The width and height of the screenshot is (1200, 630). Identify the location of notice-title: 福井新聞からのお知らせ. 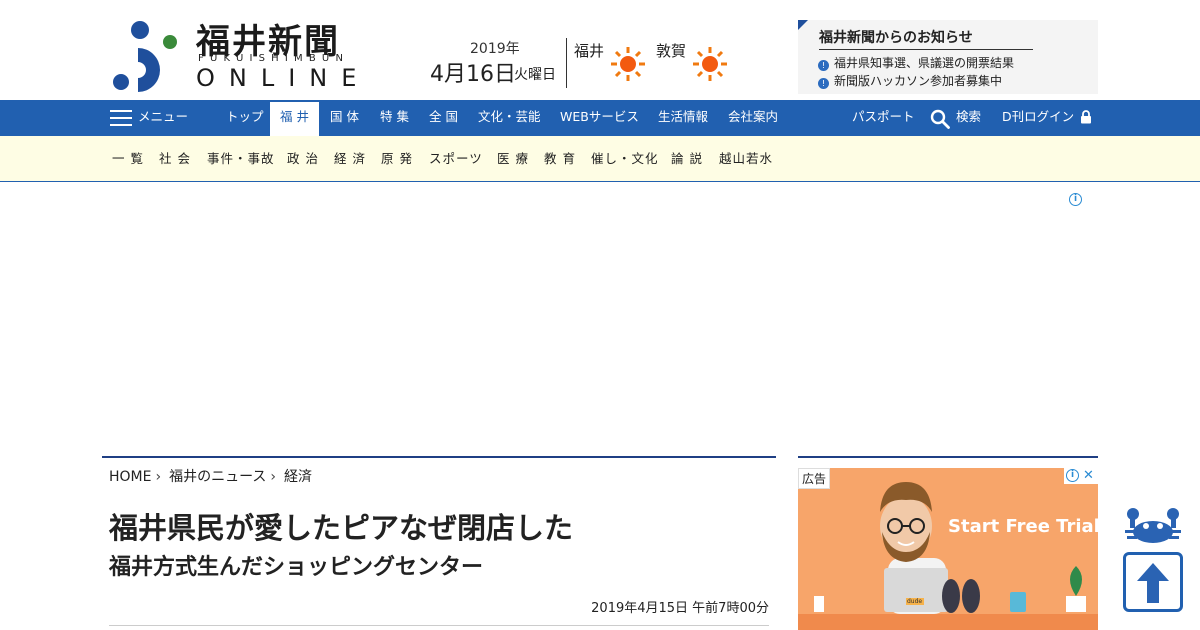
(926, 38).